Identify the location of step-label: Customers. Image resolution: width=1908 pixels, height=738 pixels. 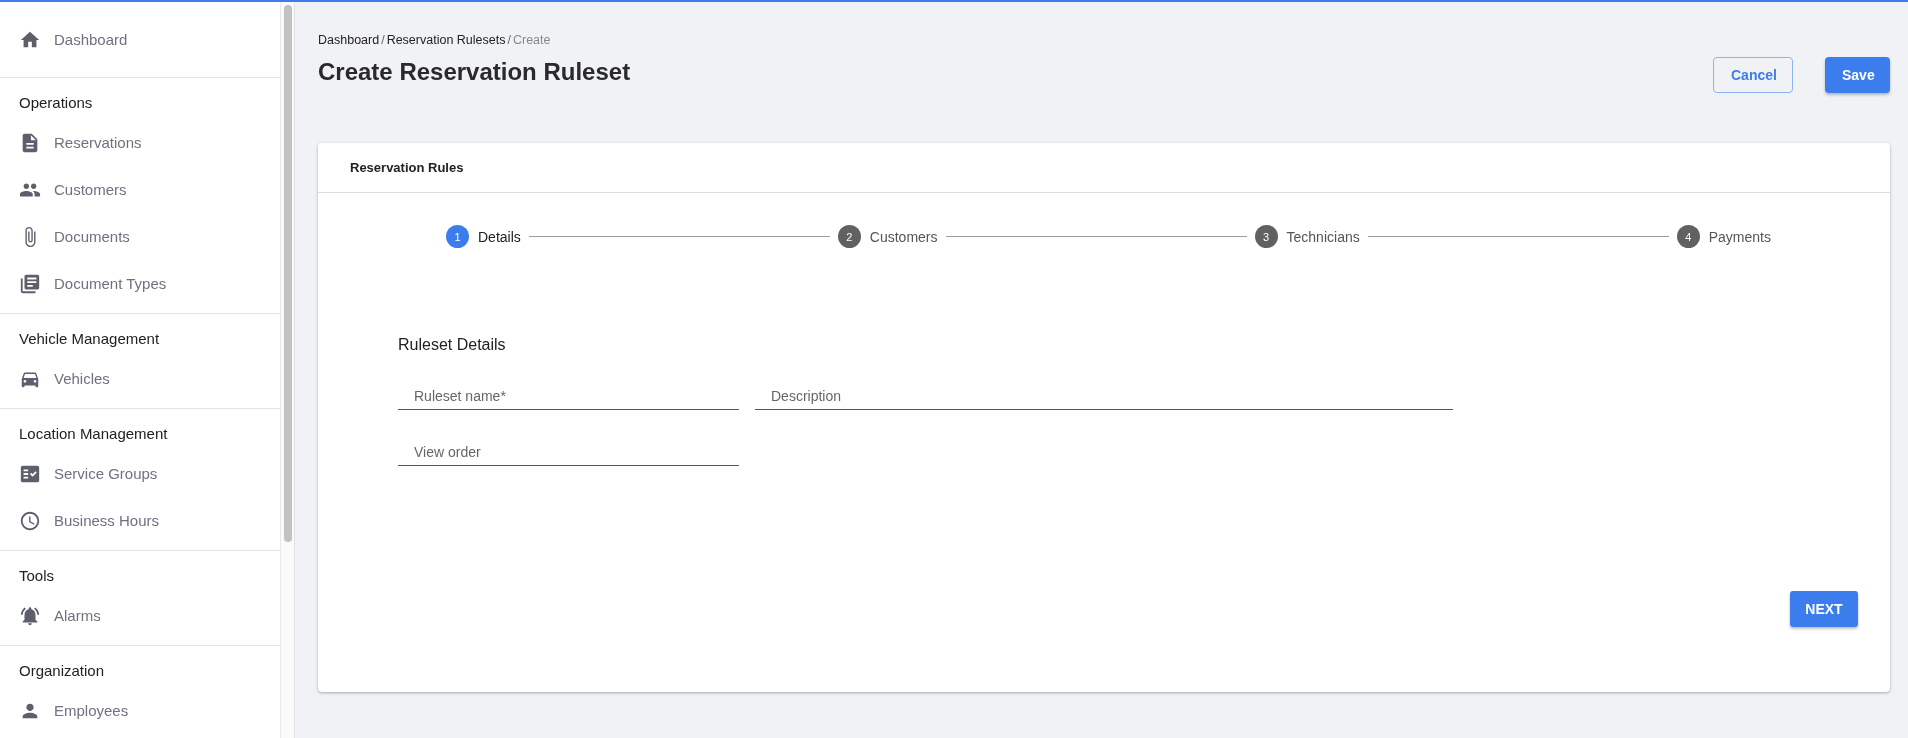
(903, 236).